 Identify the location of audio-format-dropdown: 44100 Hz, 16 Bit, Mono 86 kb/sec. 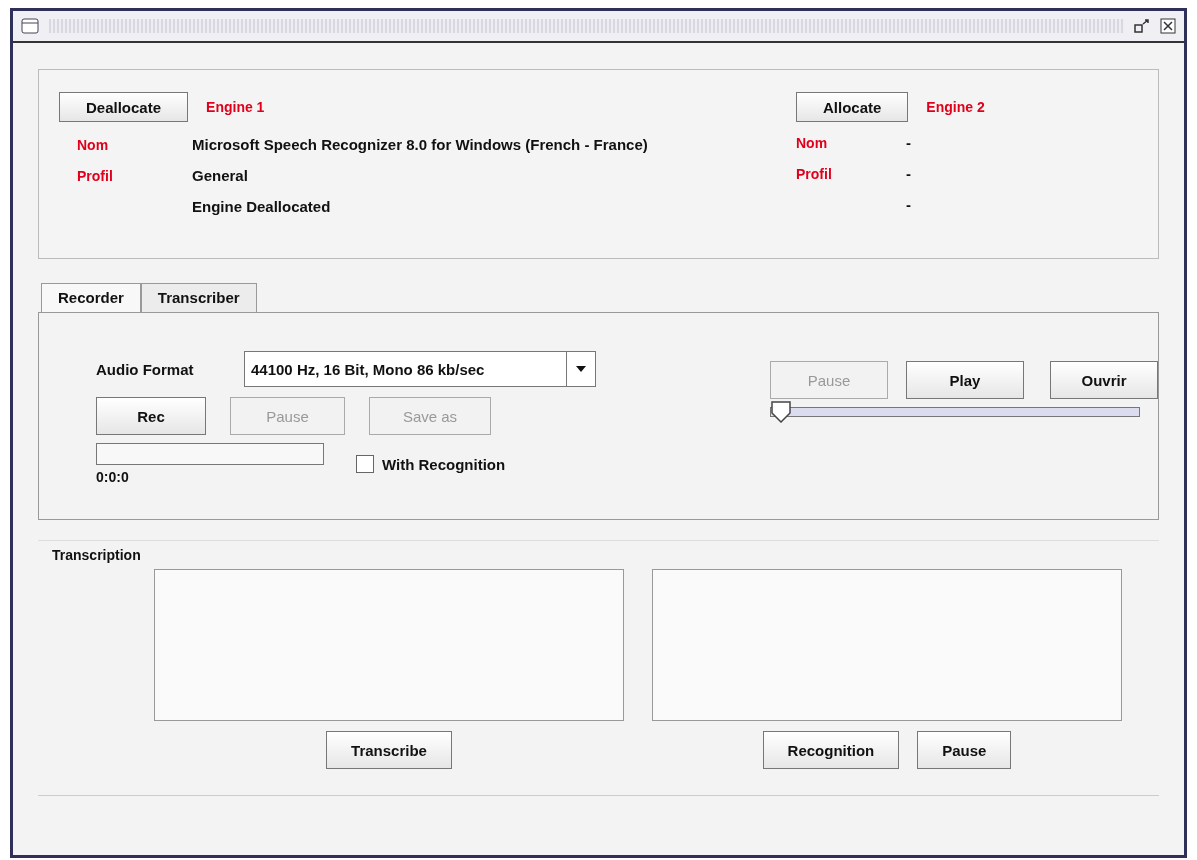
(420, 369).